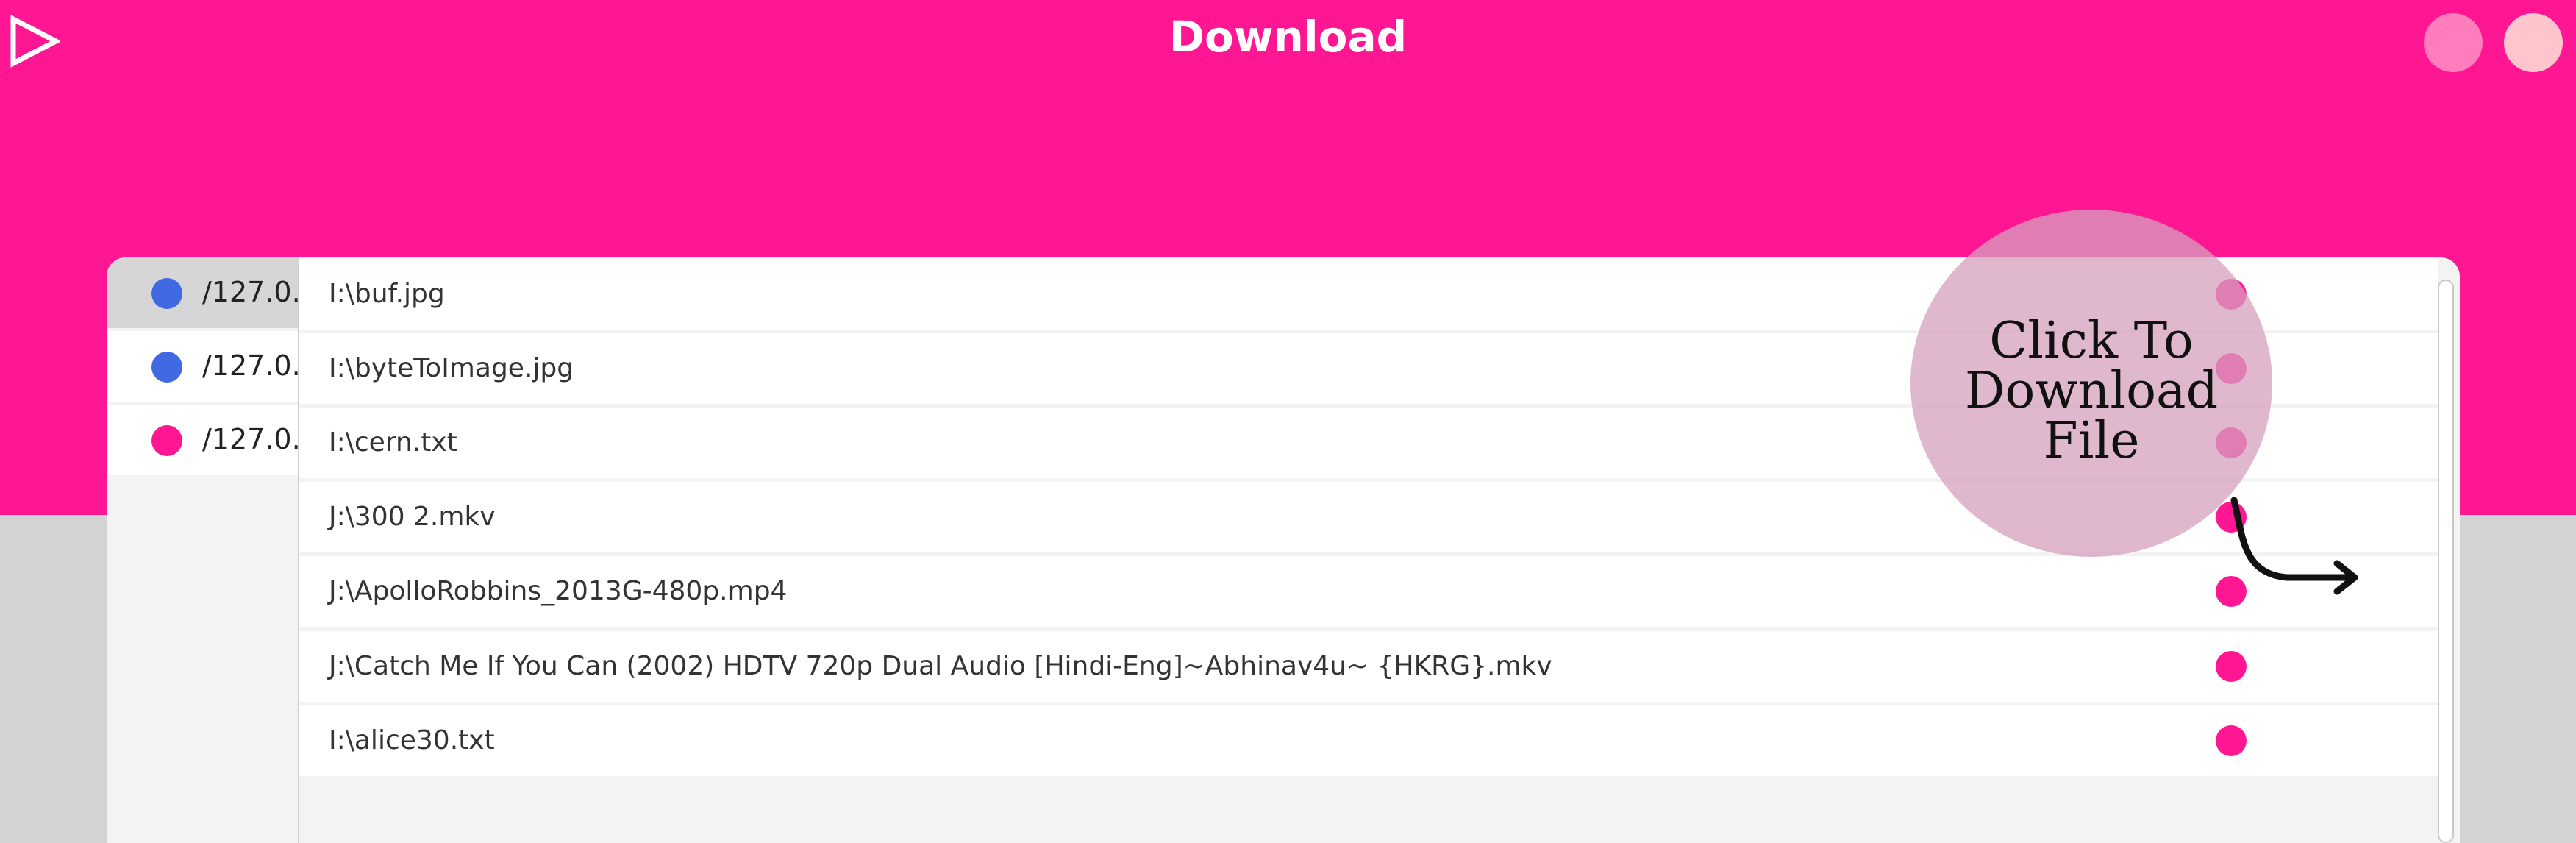  I want to click on minimize-button, so click(2453, 42).